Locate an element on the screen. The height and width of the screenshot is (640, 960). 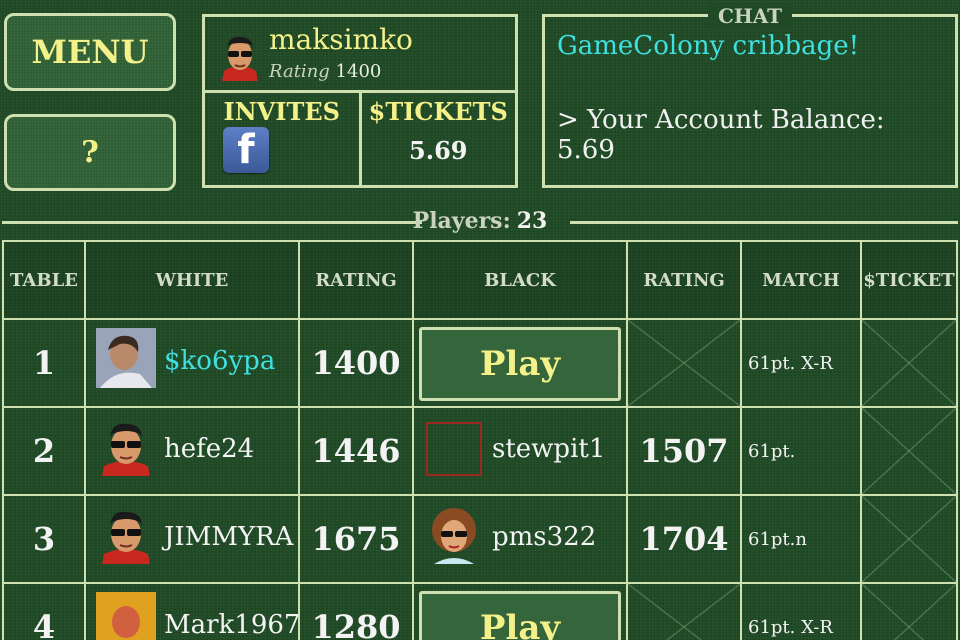
header-black-rating: RATING is located at coordinates (684, 280).